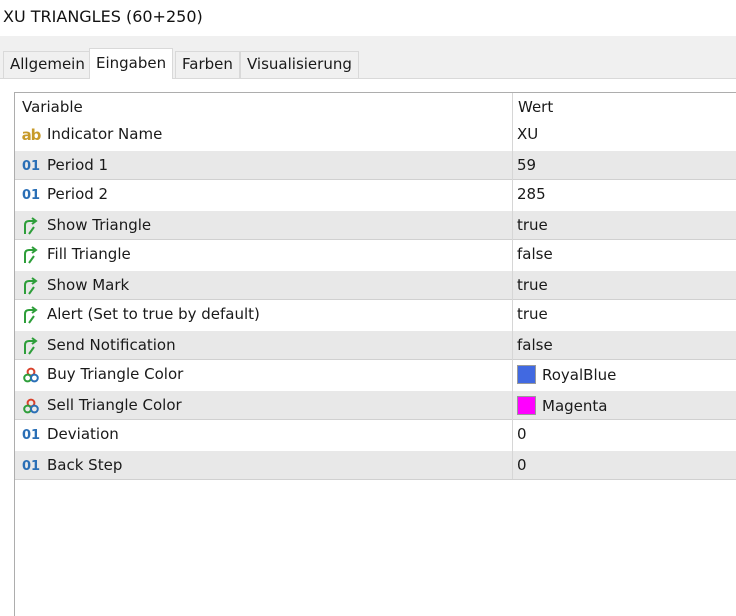  I want to click on column-separator, so click(512, 286).